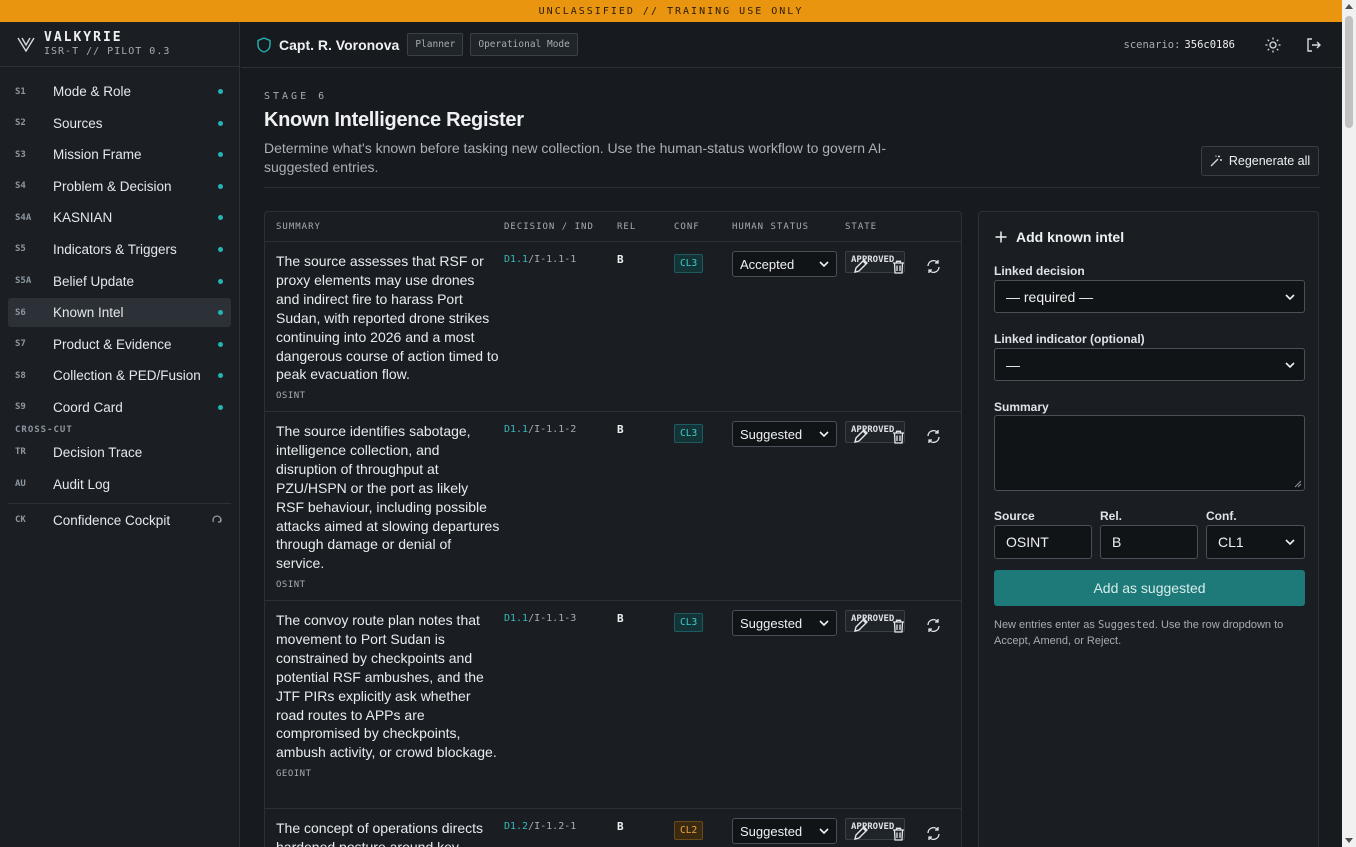  What do you see at coordinates (689, 830) in the screenshot?
I see `row-conf-badge: CL2` at bounding box center [689, 830].